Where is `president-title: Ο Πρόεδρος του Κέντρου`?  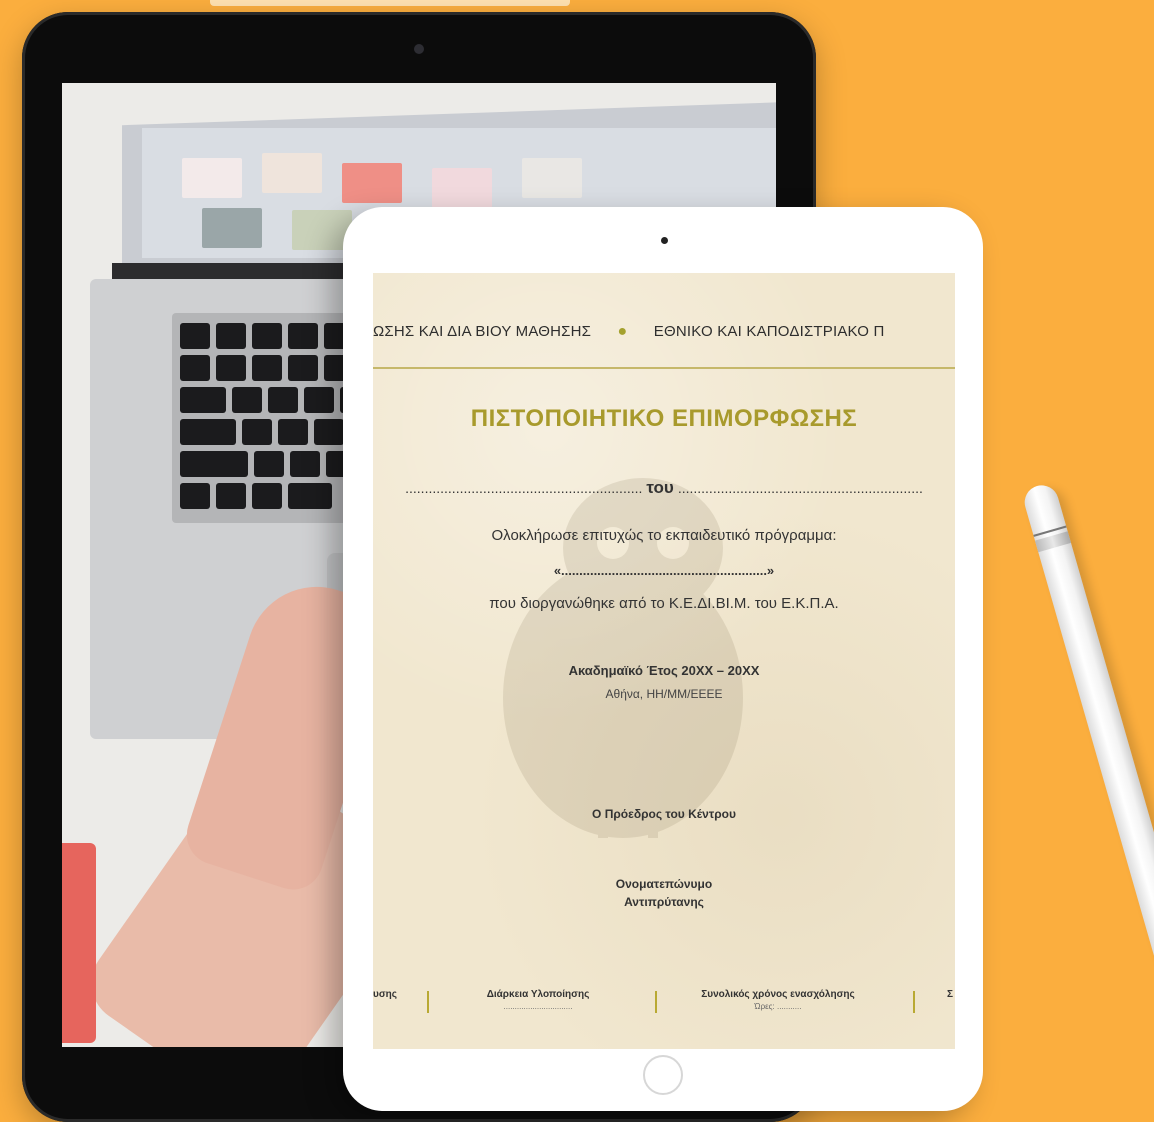 president-title: Ο Πρόεδρος του Κέντρου is located at coordinates (664, 814).